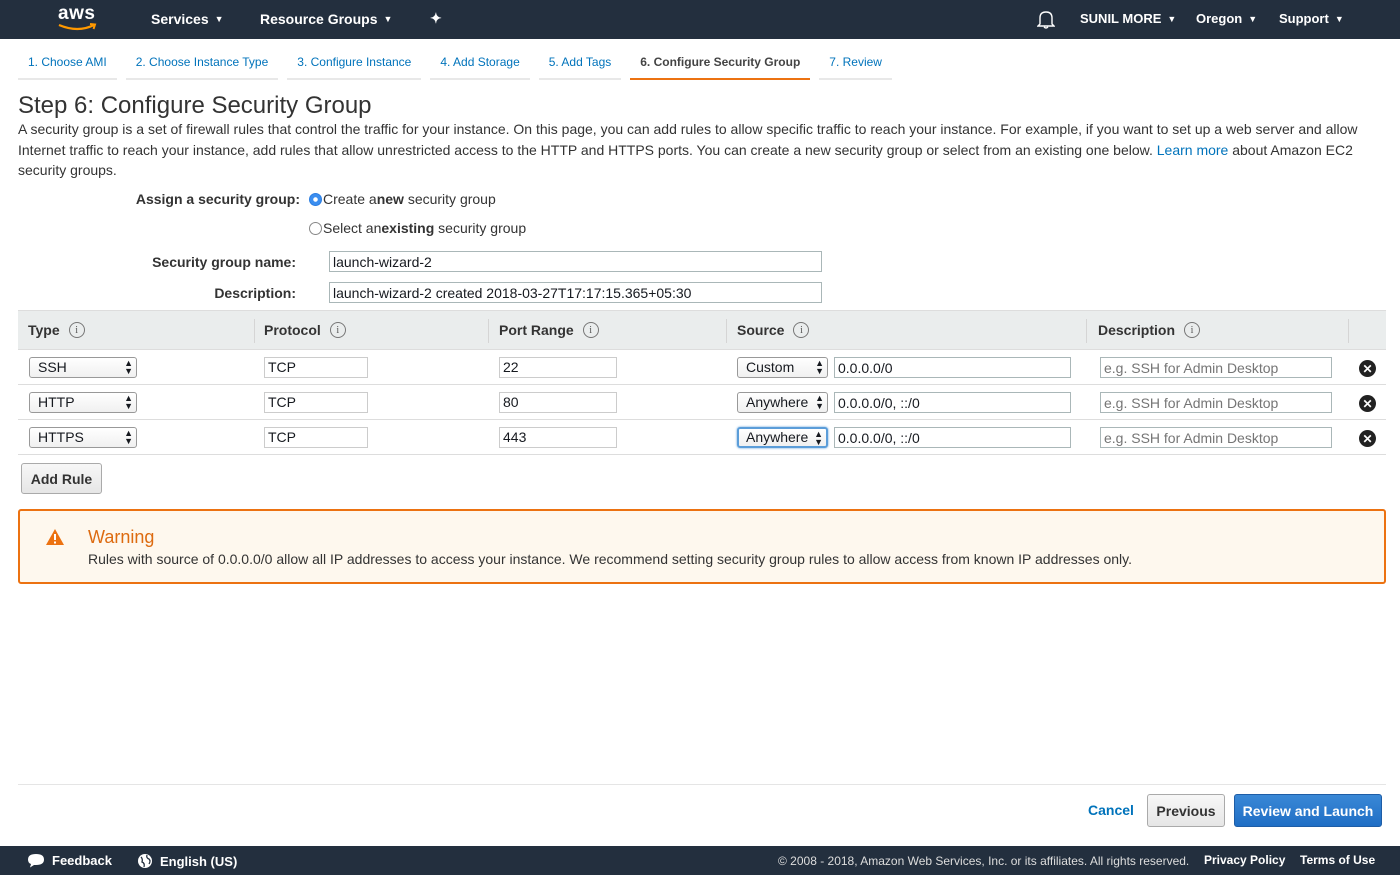  What do you see at coordinates (720, 63) in the screenshot?
I see `tab-configure-security-group: 6. Configure Security Group` at bounding box center [720, 63].